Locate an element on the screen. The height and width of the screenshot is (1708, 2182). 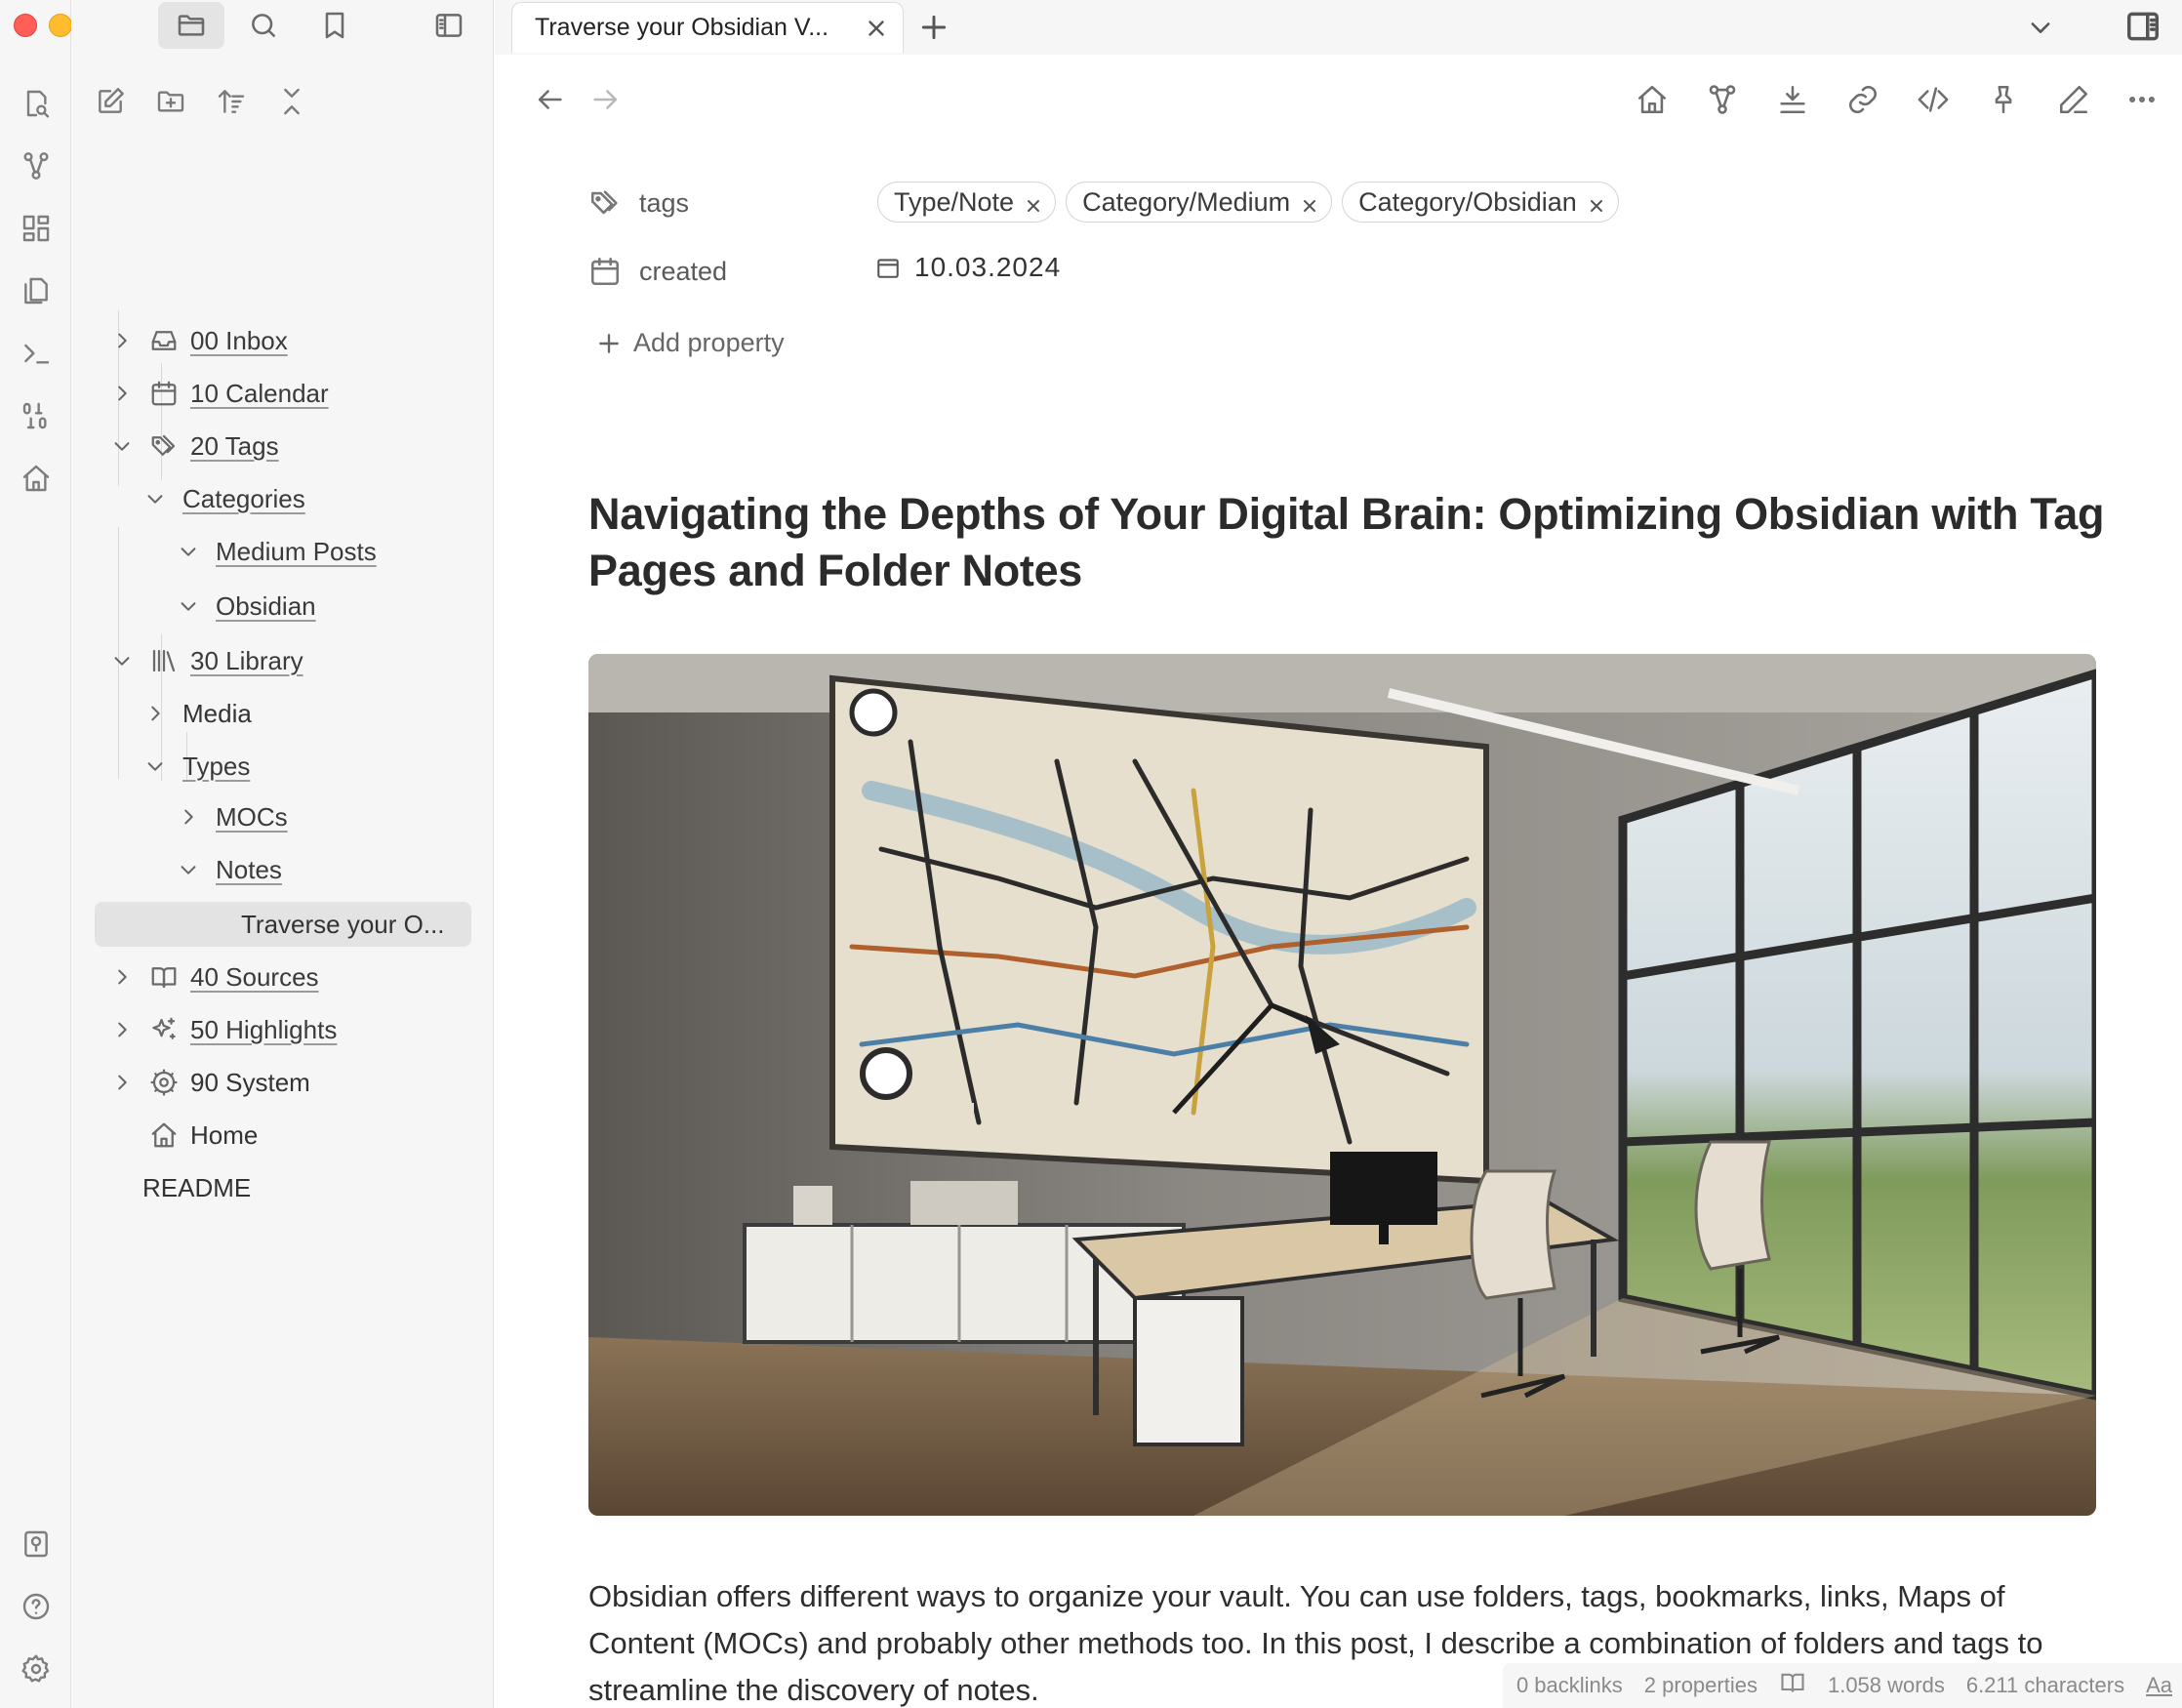
tag-label: Category/Medium is located at coordinates (1186, 201).